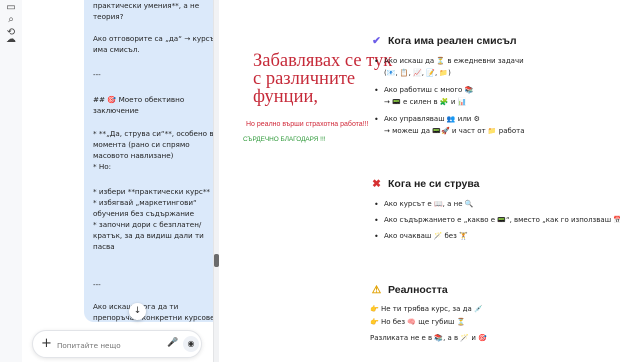 The width and height of the screenshot is (620, 362). Describe the element at coordinates (376, 290) in the screenshot. I see `warning-icon: ⚠` at that location.